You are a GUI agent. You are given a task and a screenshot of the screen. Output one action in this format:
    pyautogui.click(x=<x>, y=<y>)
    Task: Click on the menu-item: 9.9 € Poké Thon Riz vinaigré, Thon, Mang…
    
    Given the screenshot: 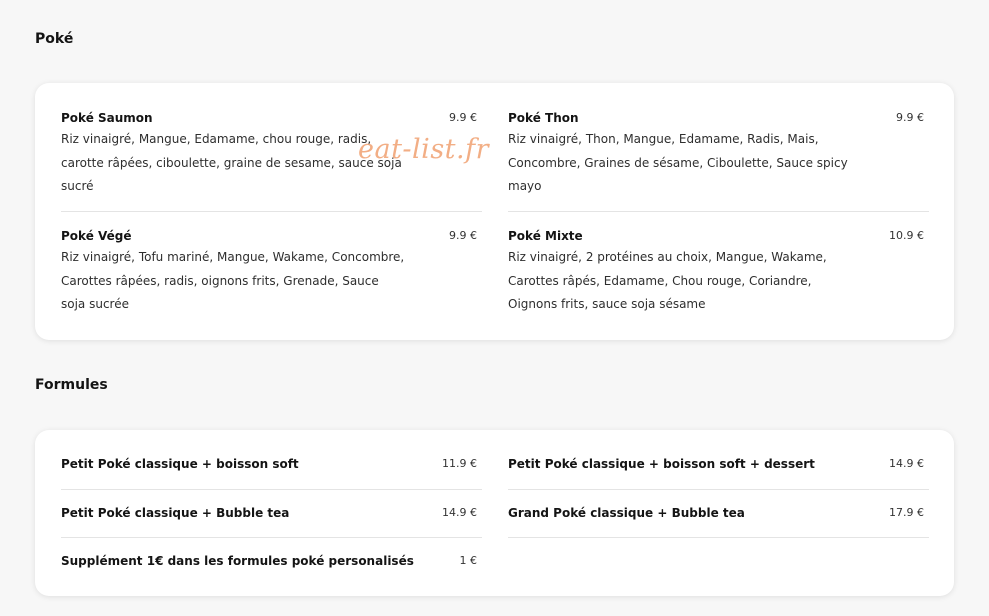 What is the action you would take?
    pyautogui.click(x=718, y=160)
    